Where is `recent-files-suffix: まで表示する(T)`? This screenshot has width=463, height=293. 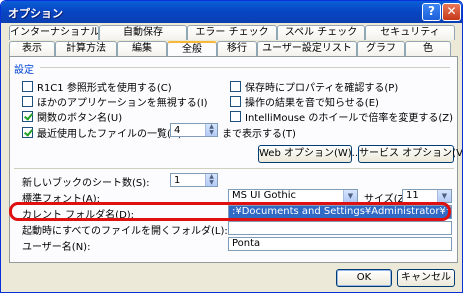
recent-files-suffix: まで表示する(T) is located at coordinates (259, 134).